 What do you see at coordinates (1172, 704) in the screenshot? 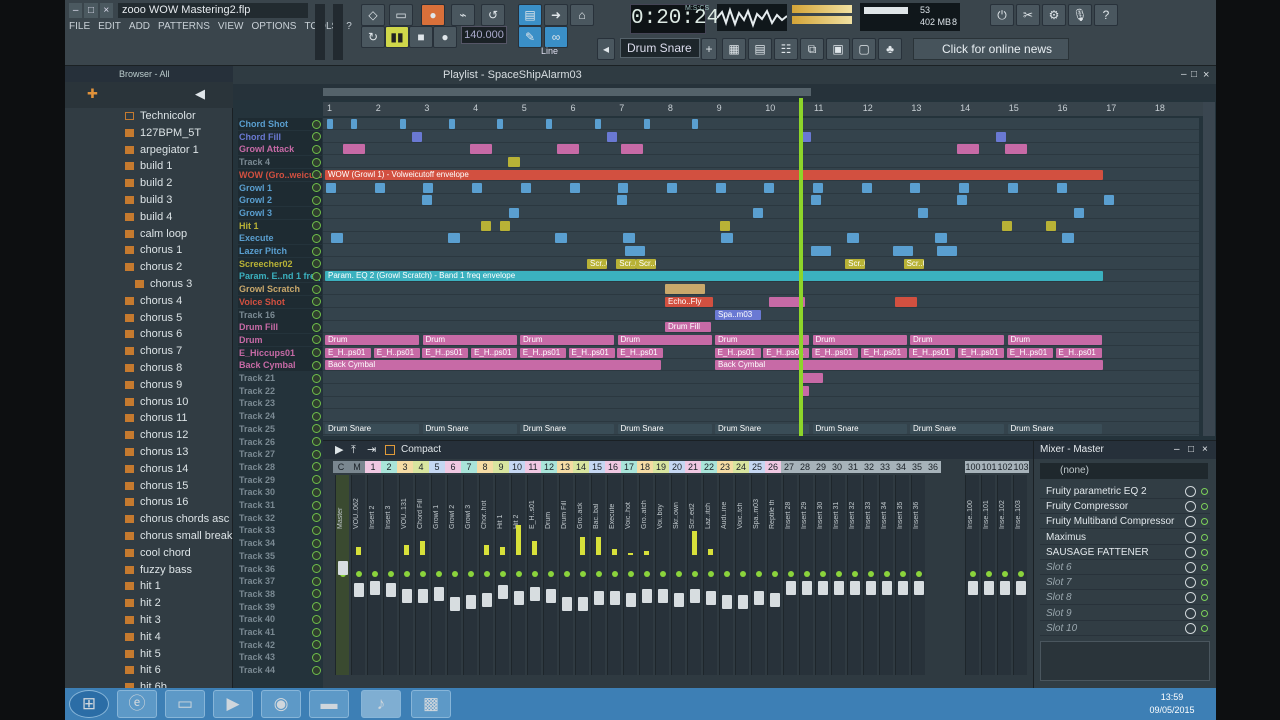
I see `system-clock: 13:59 09/05/2015` at bounding box center [1172, 704].